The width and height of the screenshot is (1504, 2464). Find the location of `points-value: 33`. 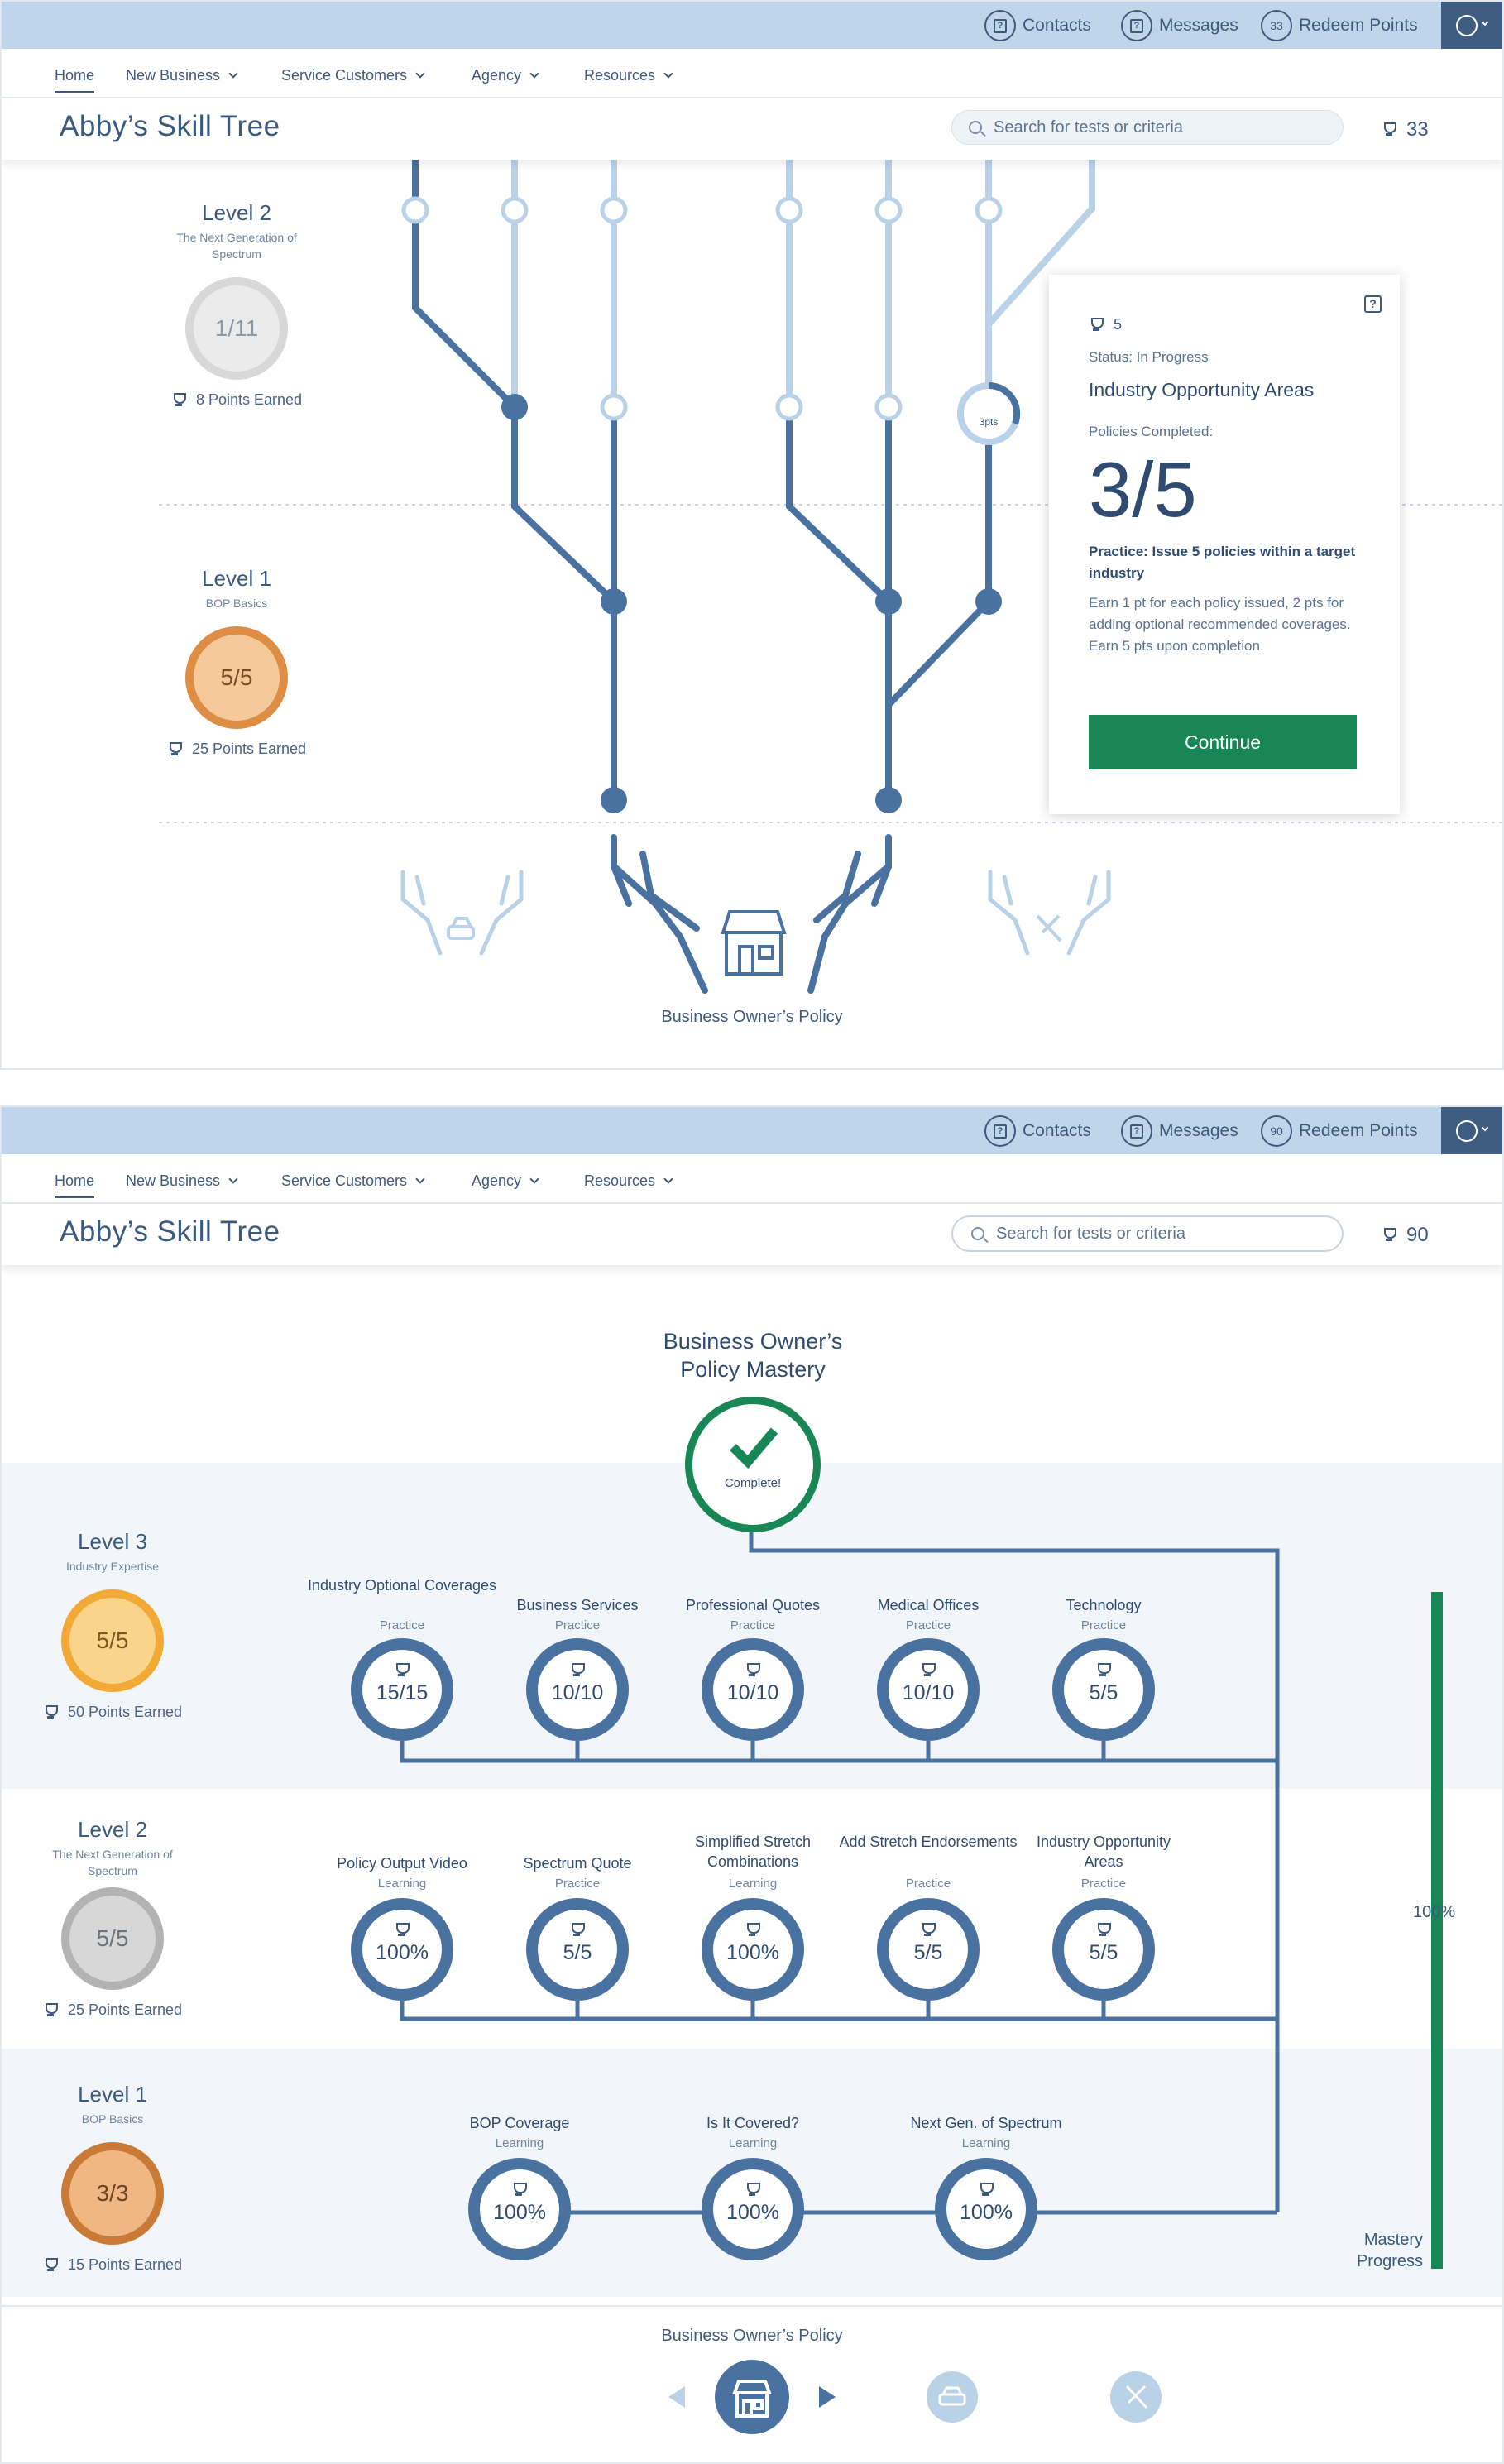

points-value: 33 is located at coordinates (1417, 129).